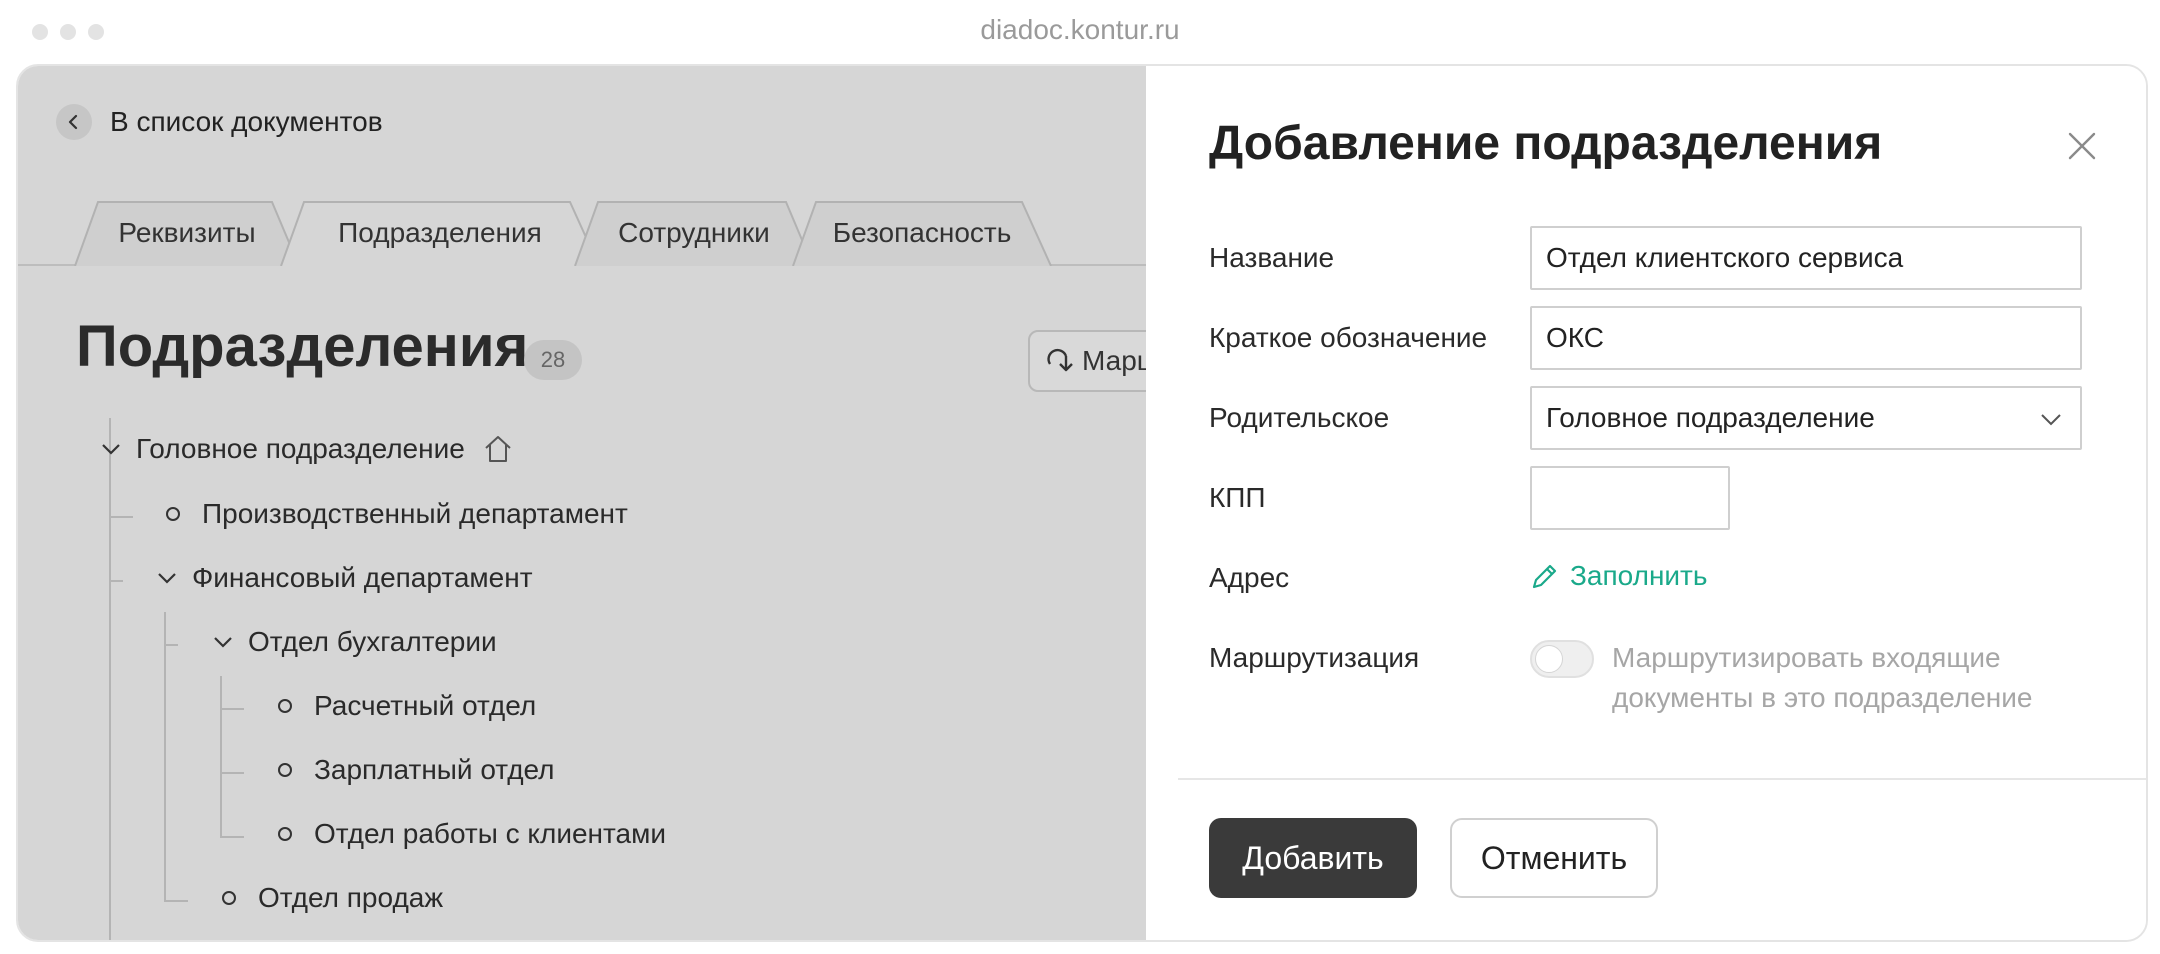 The height and width of the screenshot is (954, 2160). Describe the element at coordinates (2082, 146) in the screenshot. I see `close-icon` at that location.